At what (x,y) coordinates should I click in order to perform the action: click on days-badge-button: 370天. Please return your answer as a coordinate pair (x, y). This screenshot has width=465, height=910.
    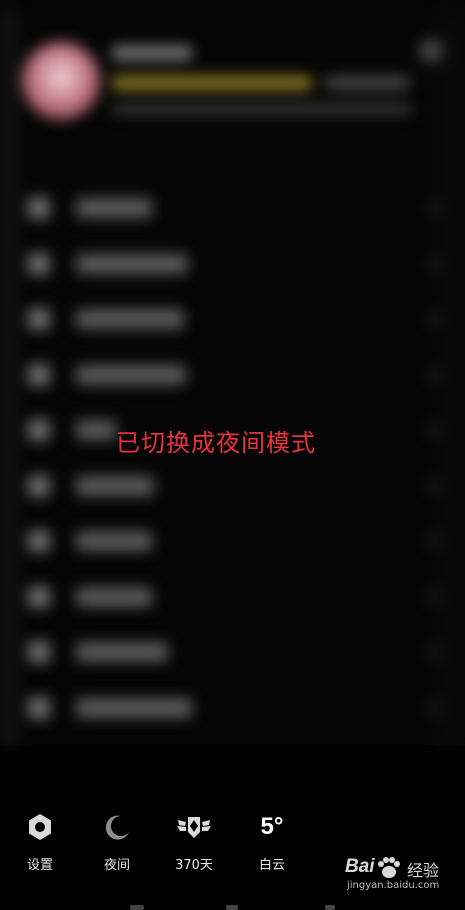
    Looking at the image, I should click on (194, 842).